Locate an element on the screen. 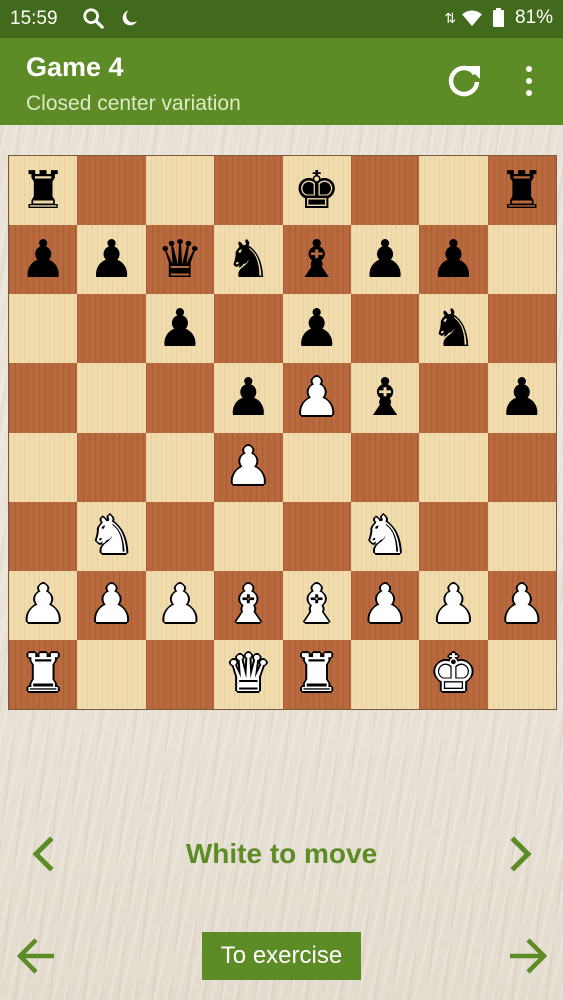  black-queen-piece: ♛ is located at coordinates (180, 260).